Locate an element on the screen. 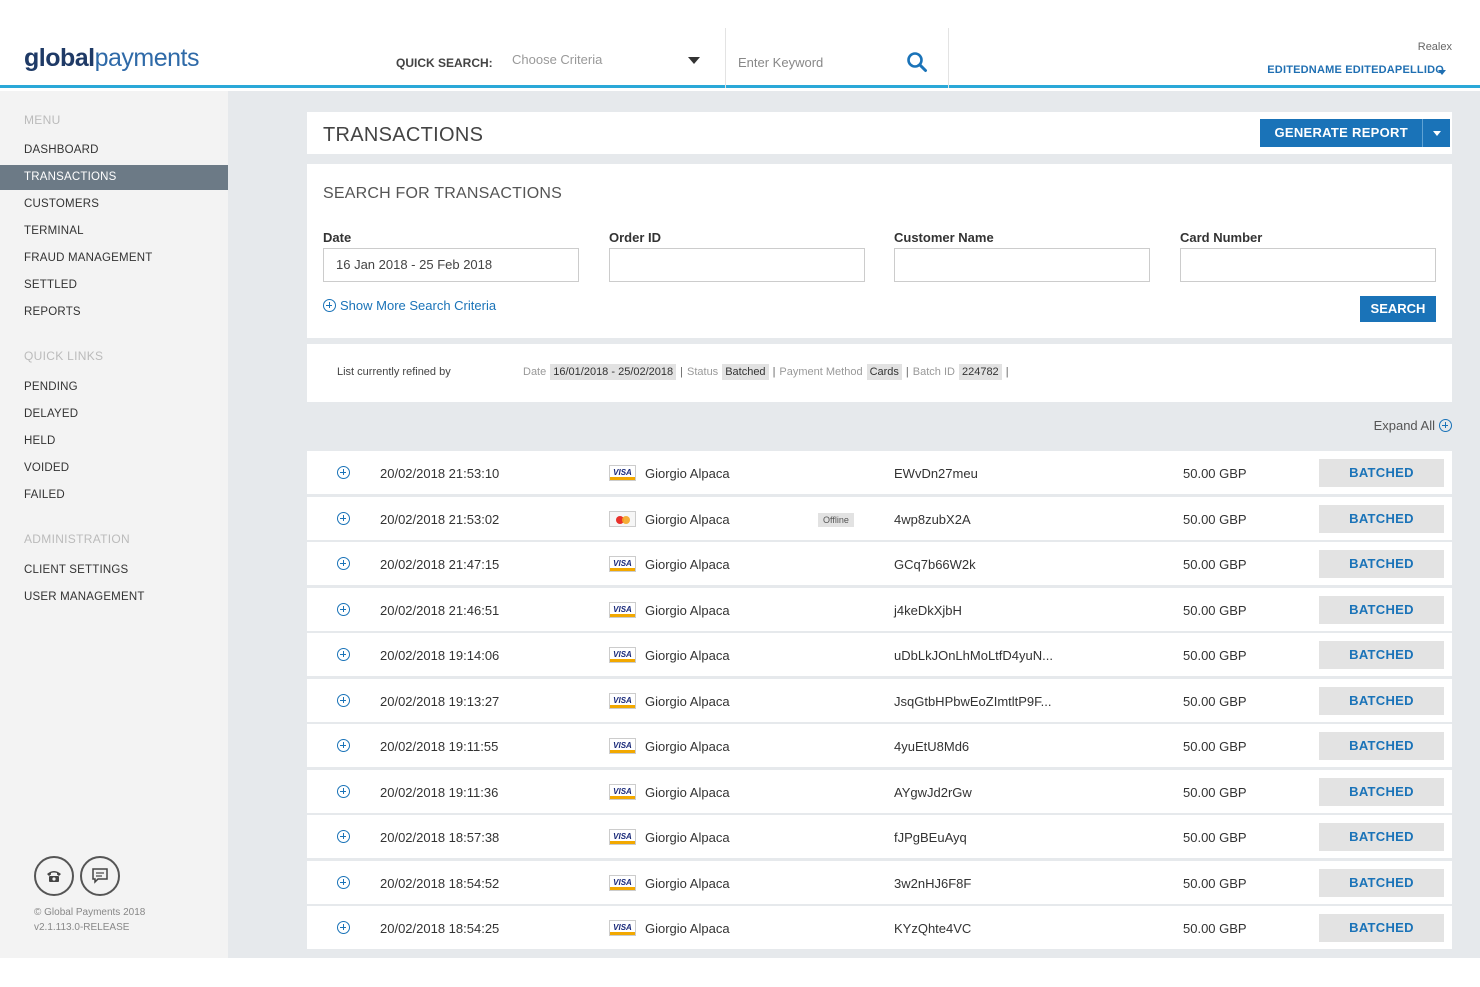 The height and width of the screenshot is (987, 1480). phone-button is located at coordinates (54, 876).